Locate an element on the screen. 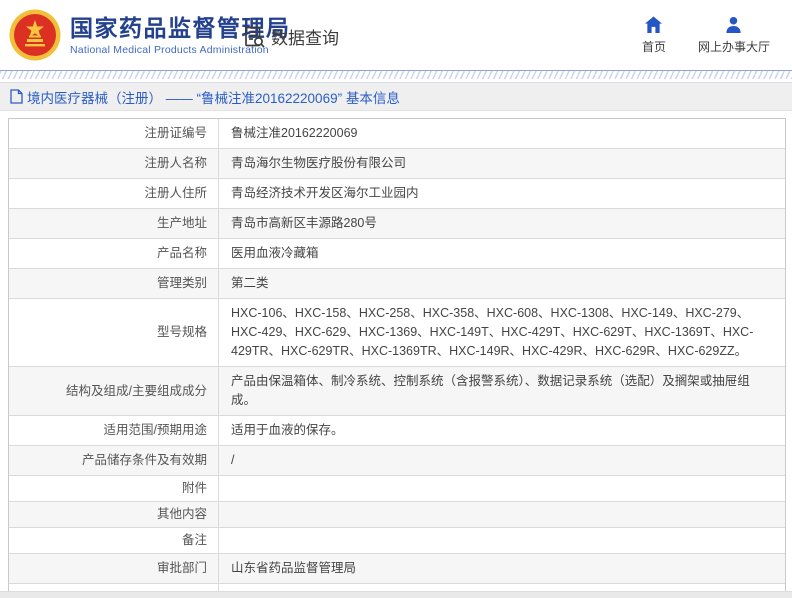 The height and width of the screenshot is (598, 792). table-row: 适用范围/预期用途 适用于血液的保存。 is located at coordinates (397, 430).